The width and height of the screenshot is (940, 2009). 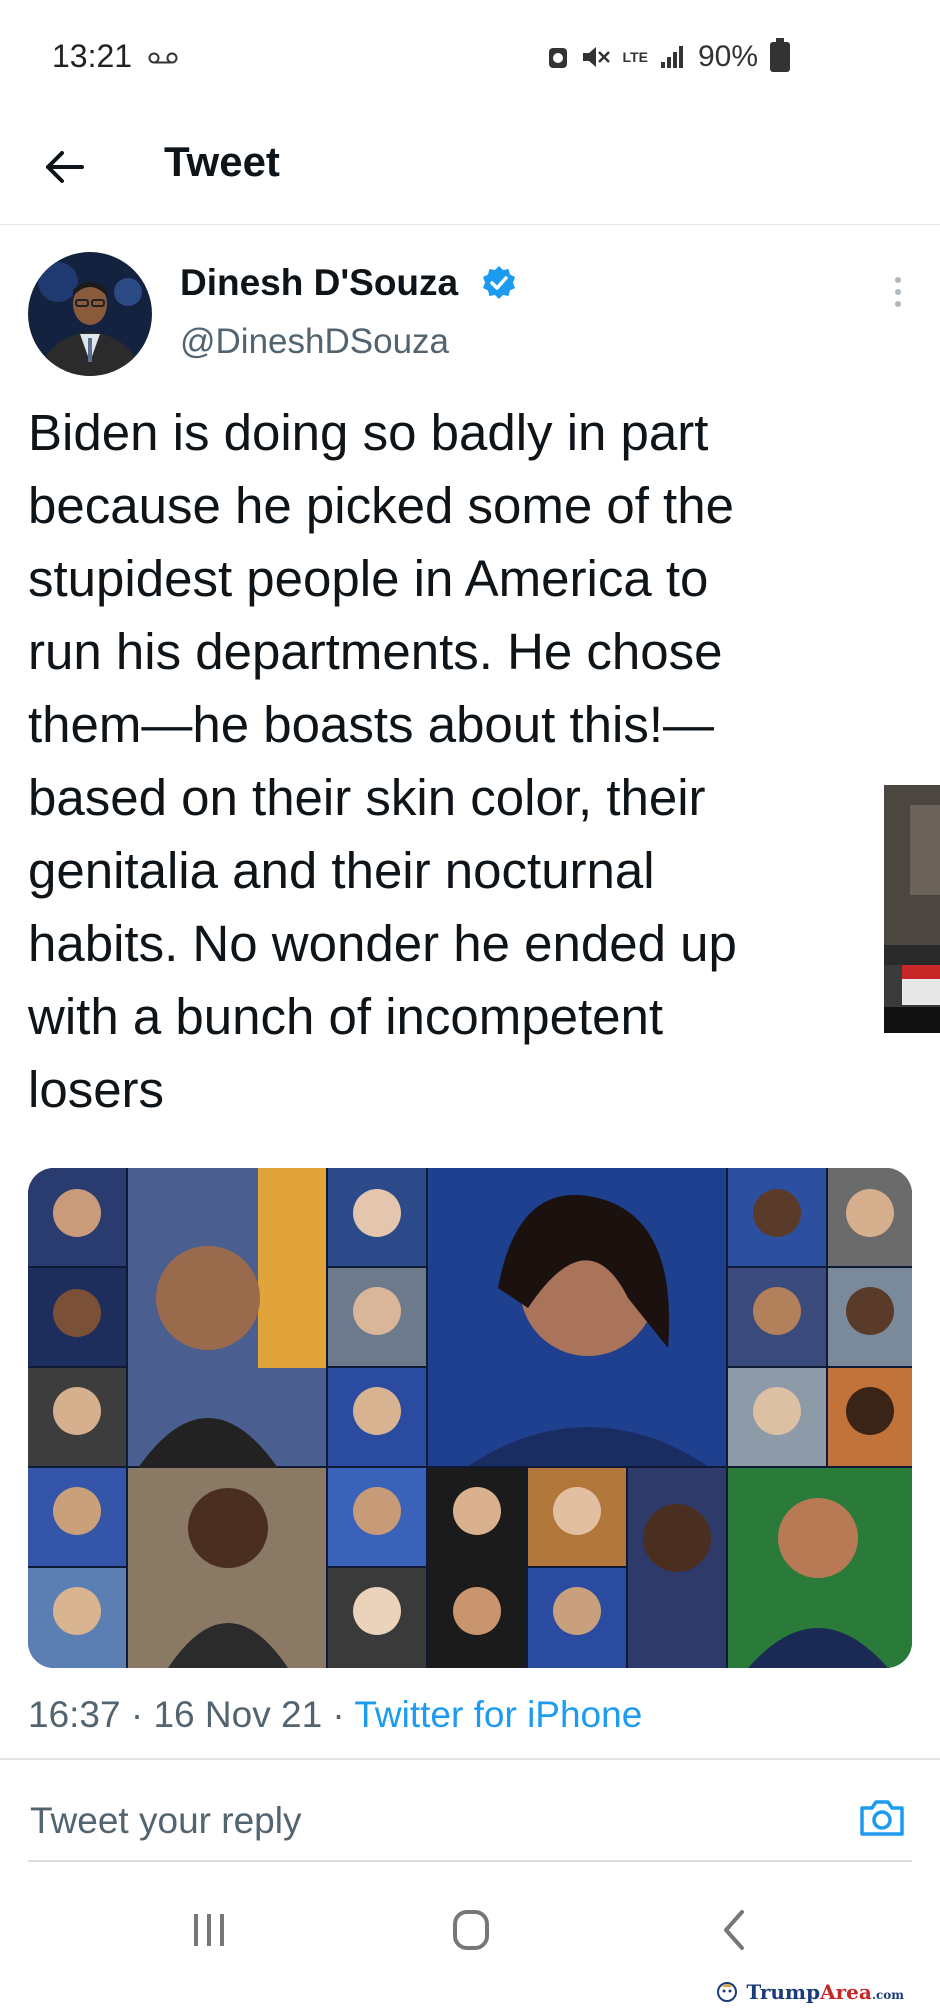 What do you see at coordinates (209, 1930) in the screenshot?
I see `recent-apps-icon` at bounding box center [209, 1930].